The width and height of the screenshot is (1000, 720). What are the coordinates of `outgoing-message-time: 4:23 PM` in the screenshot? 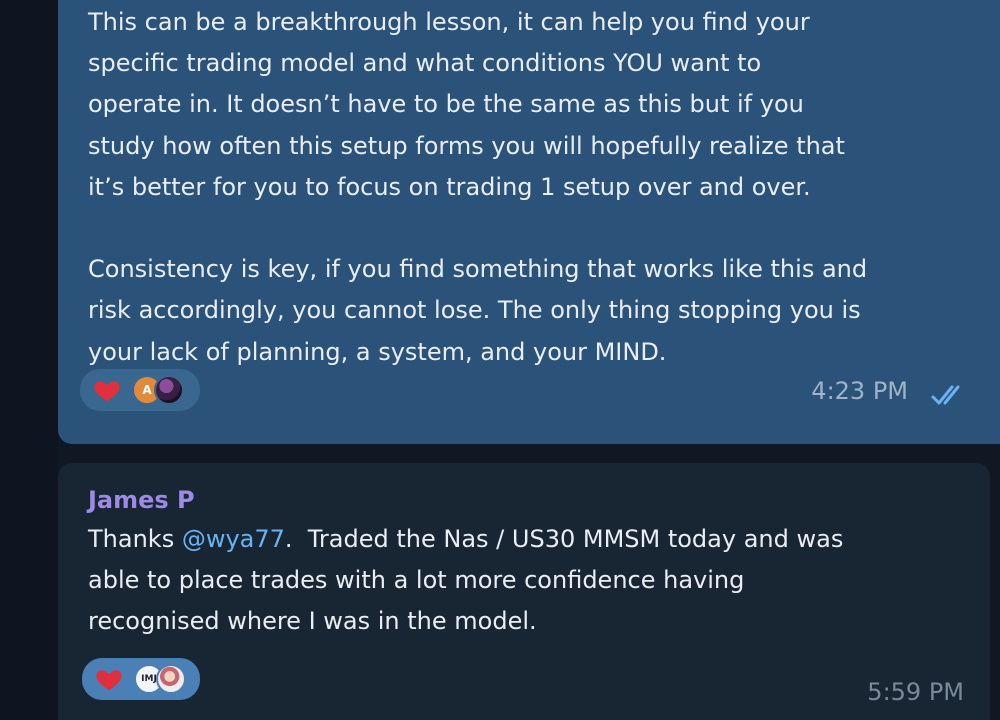 It's located at (859, 391).